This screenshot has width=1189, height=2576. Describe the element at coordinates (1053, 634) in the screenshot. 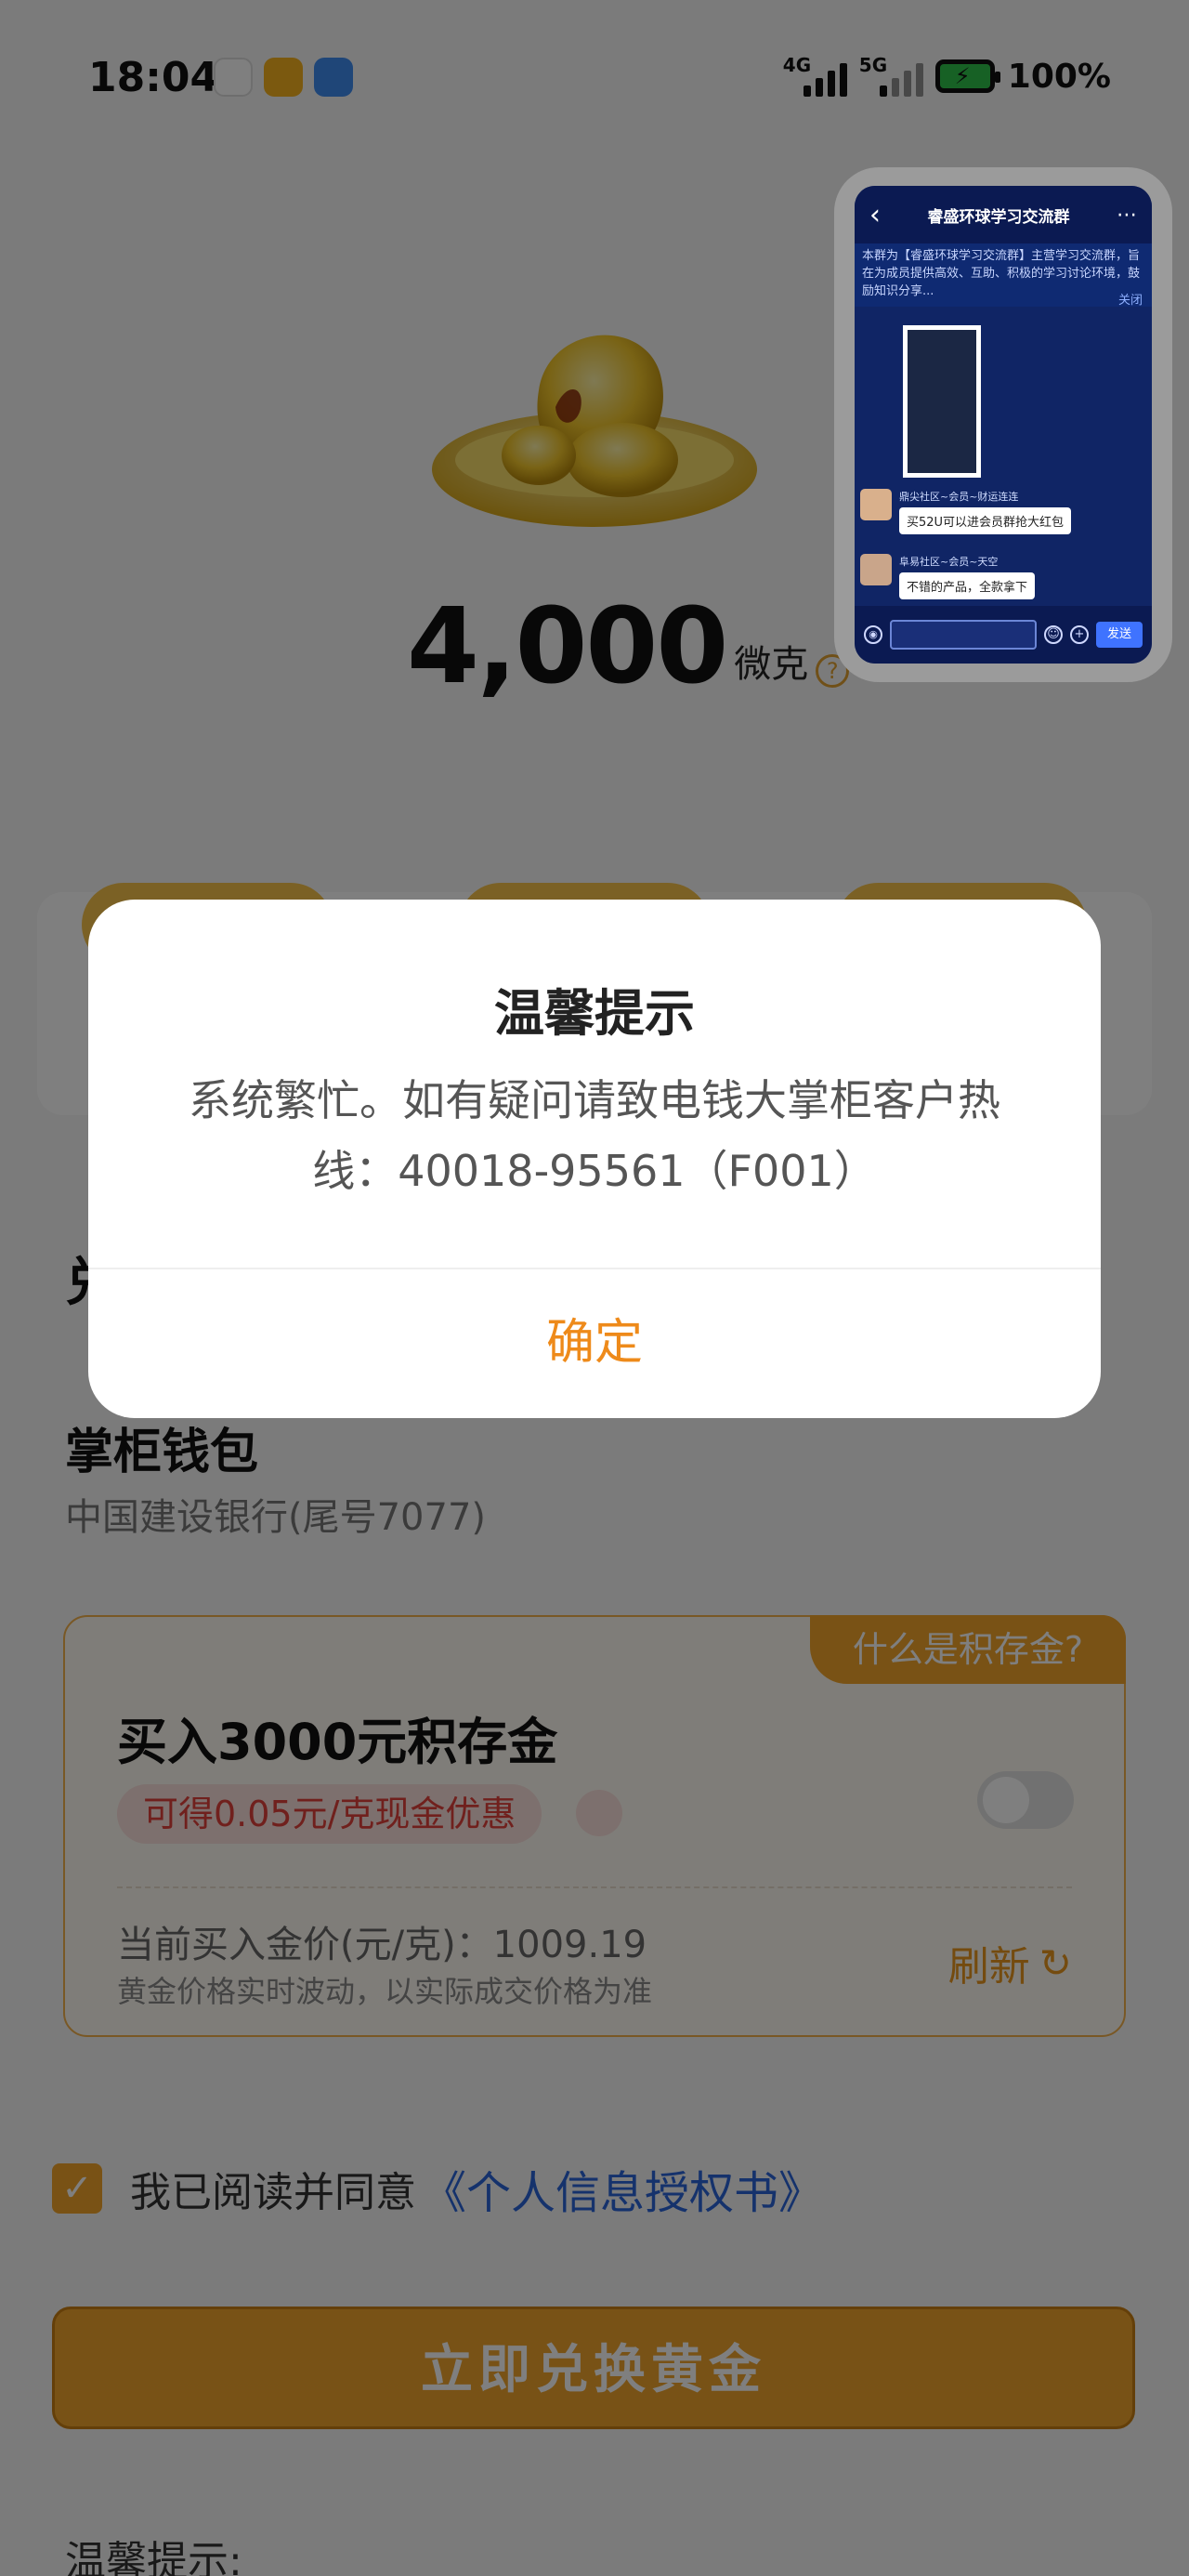

I see `emoji-icon: ☺` at that location.